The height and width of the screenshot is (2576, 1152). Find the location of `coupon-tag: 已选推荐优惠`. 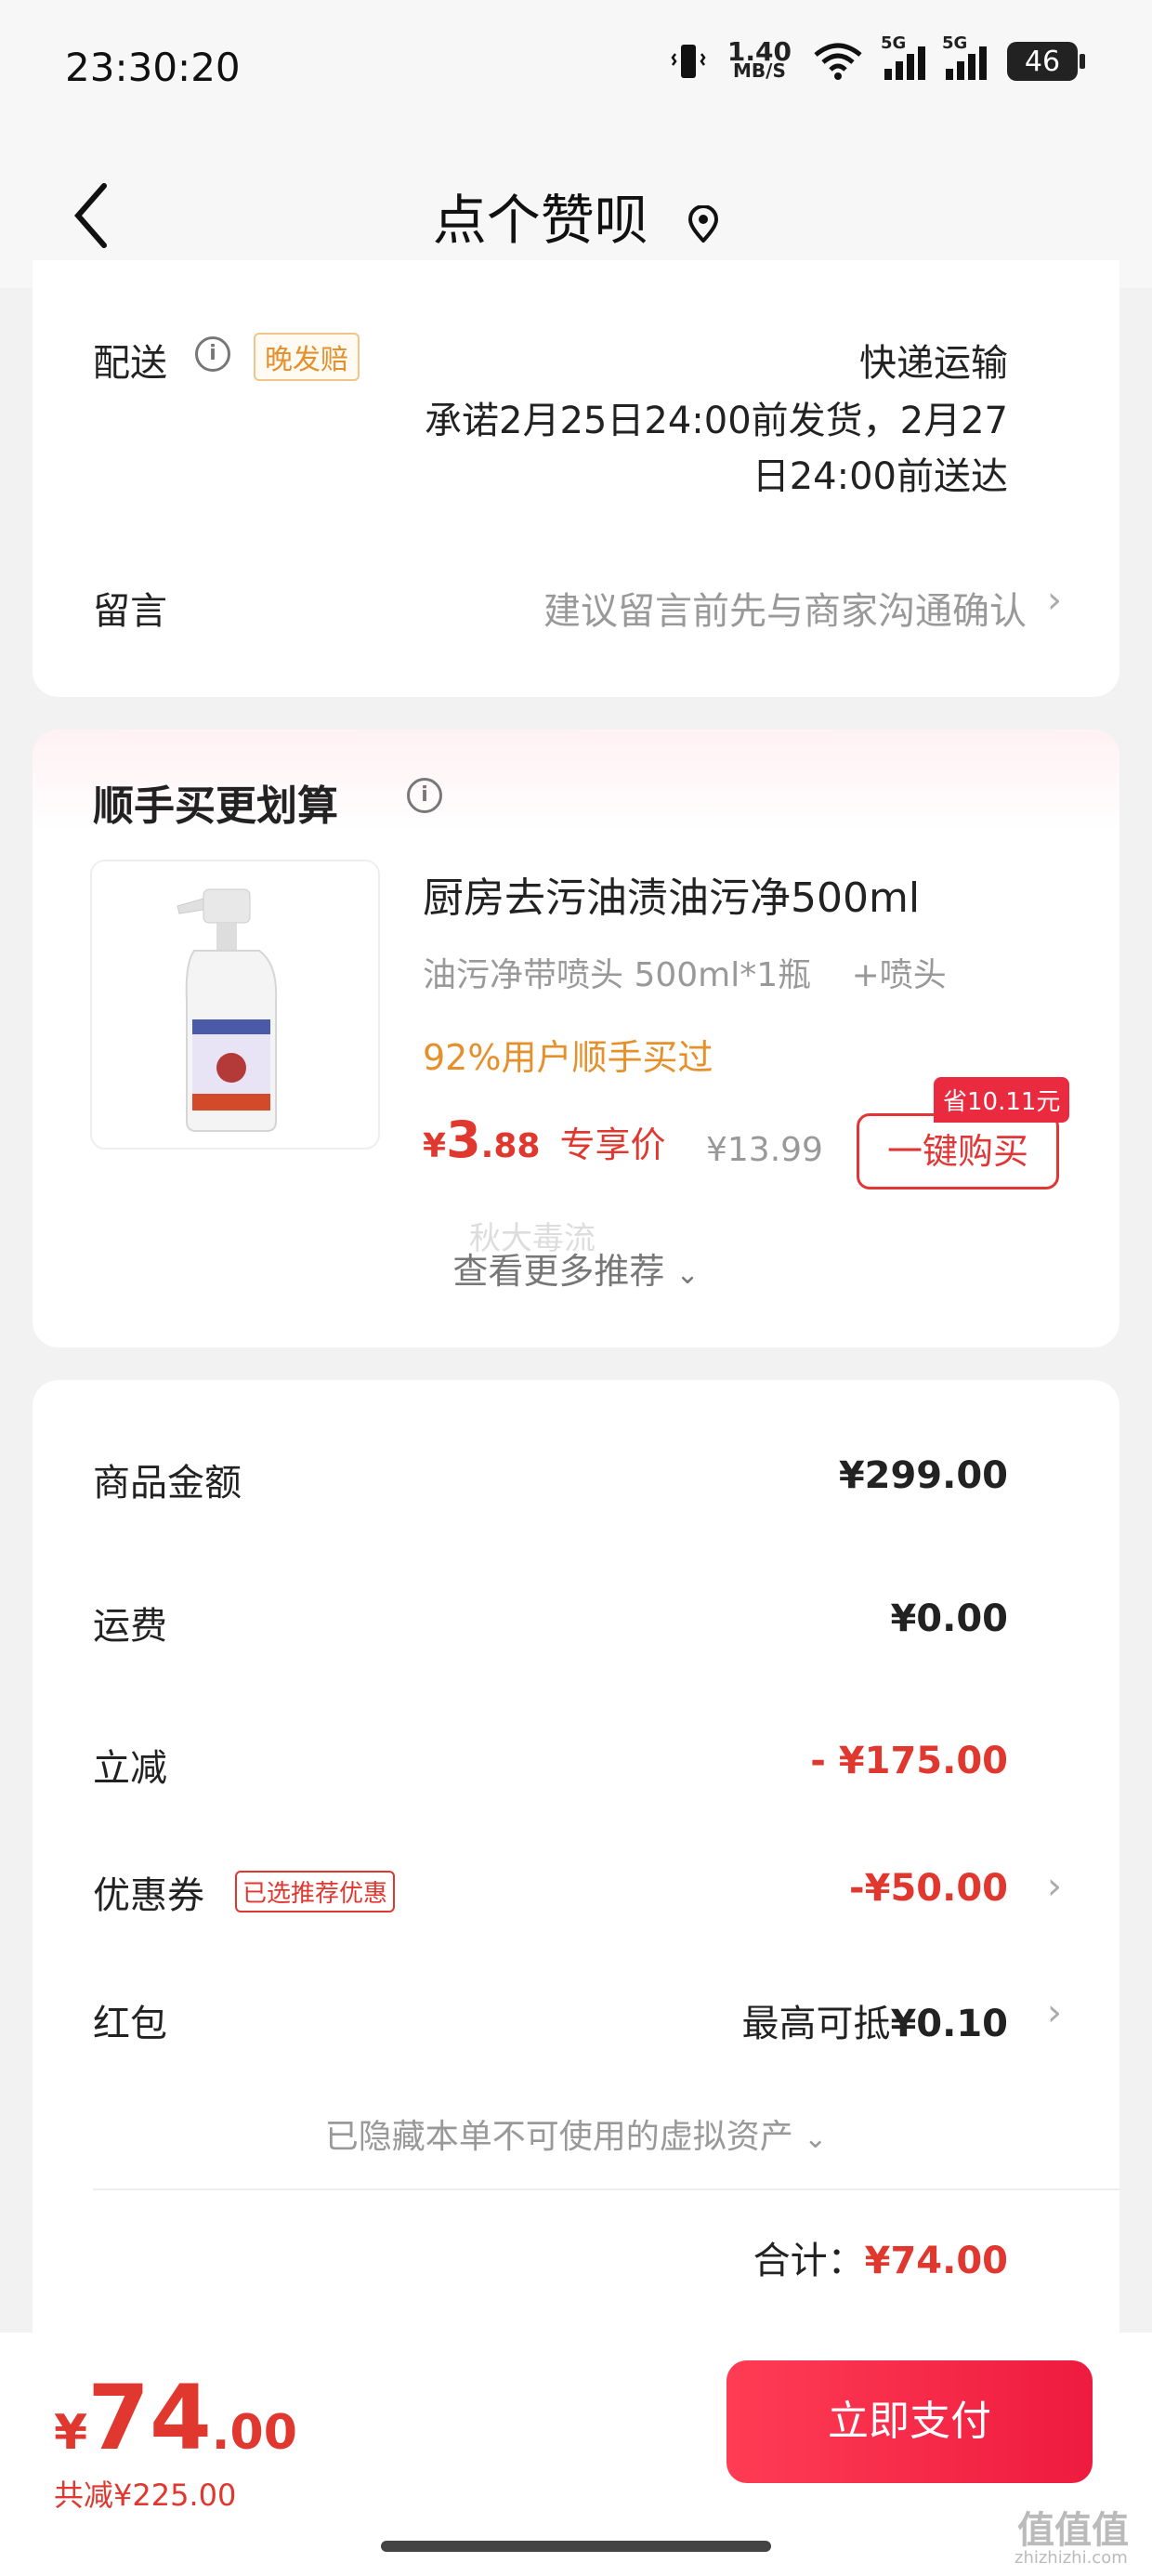

coupon-tag: 已选推荐优惠 is located at coordinates (315, 1891).